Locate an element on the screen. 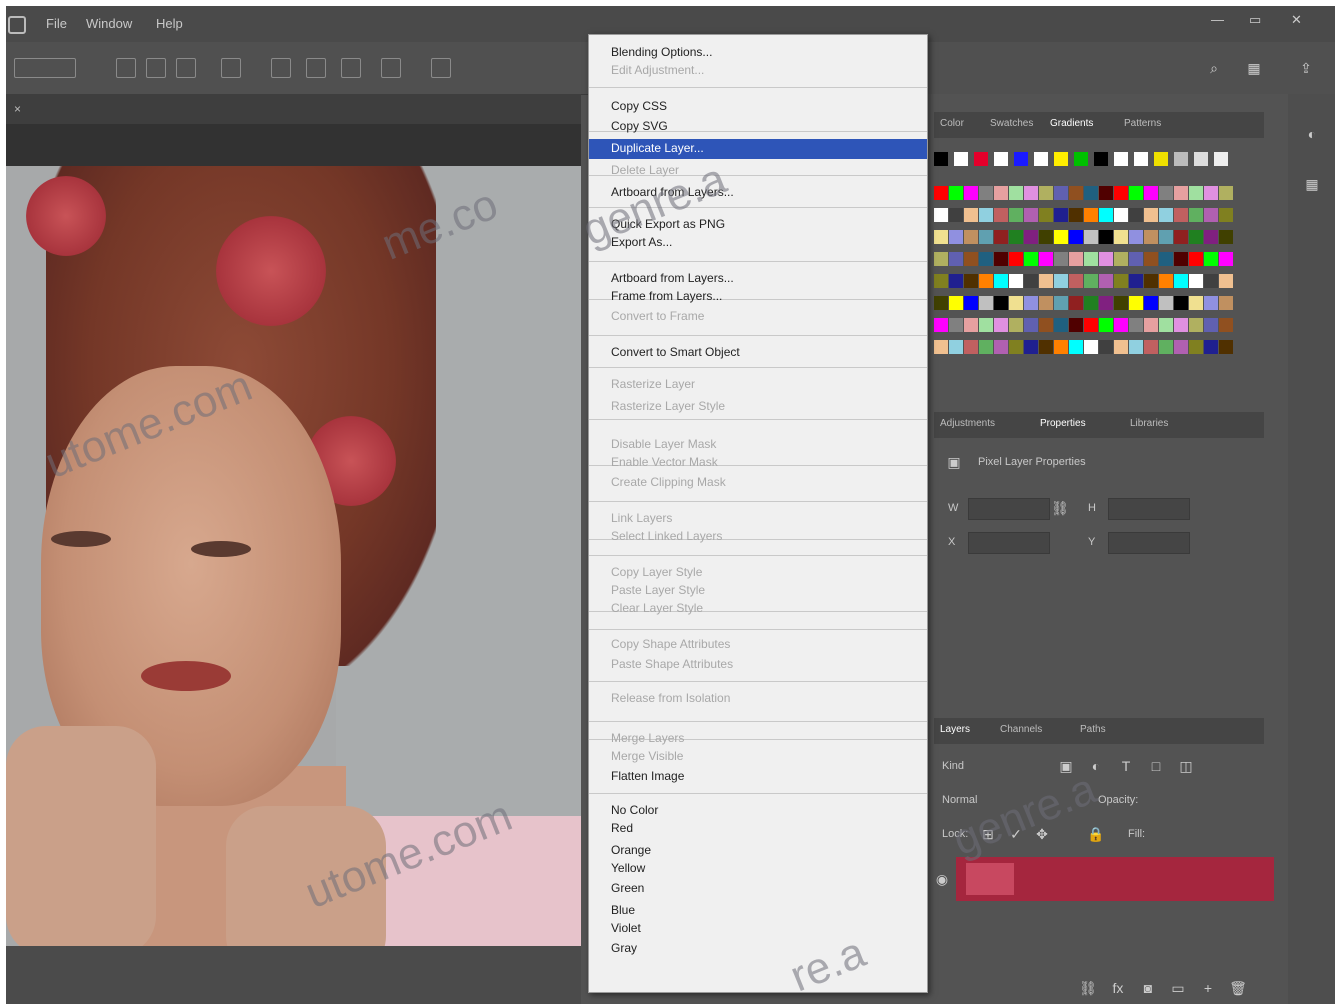 This screenshot has width=1335, height=1004. align-center-icon is located at coordinates (156, 68).